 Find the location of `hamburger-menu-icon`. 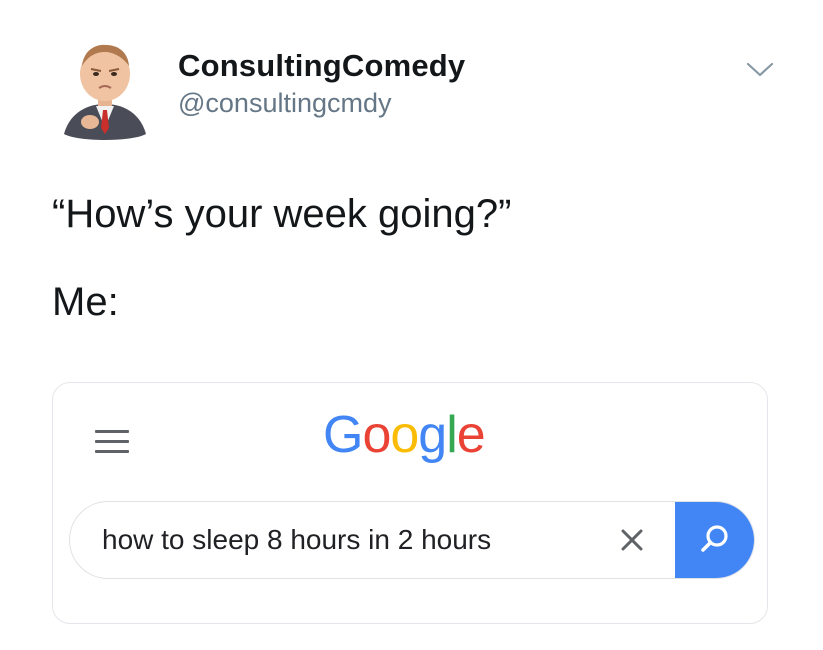

hamburger-menu-icon is located at coordinates (112, 444).